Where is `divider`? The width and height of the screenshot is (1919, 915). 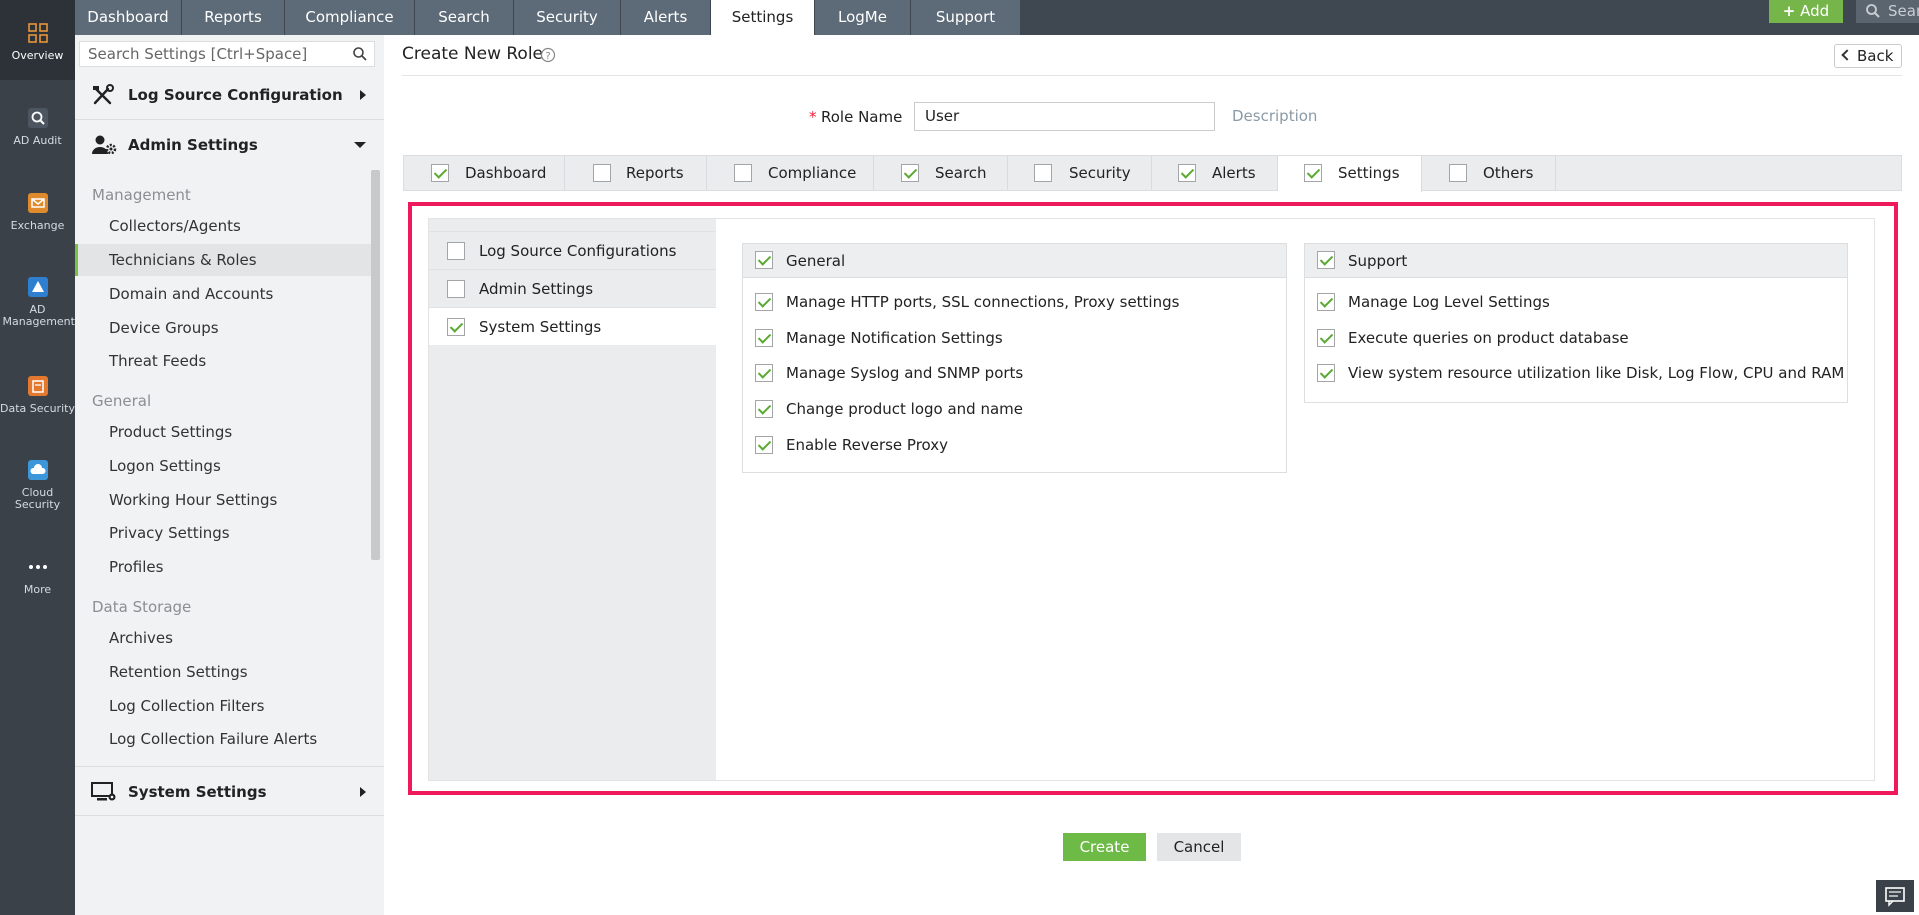 divider is located at coordinates (1152, 75).